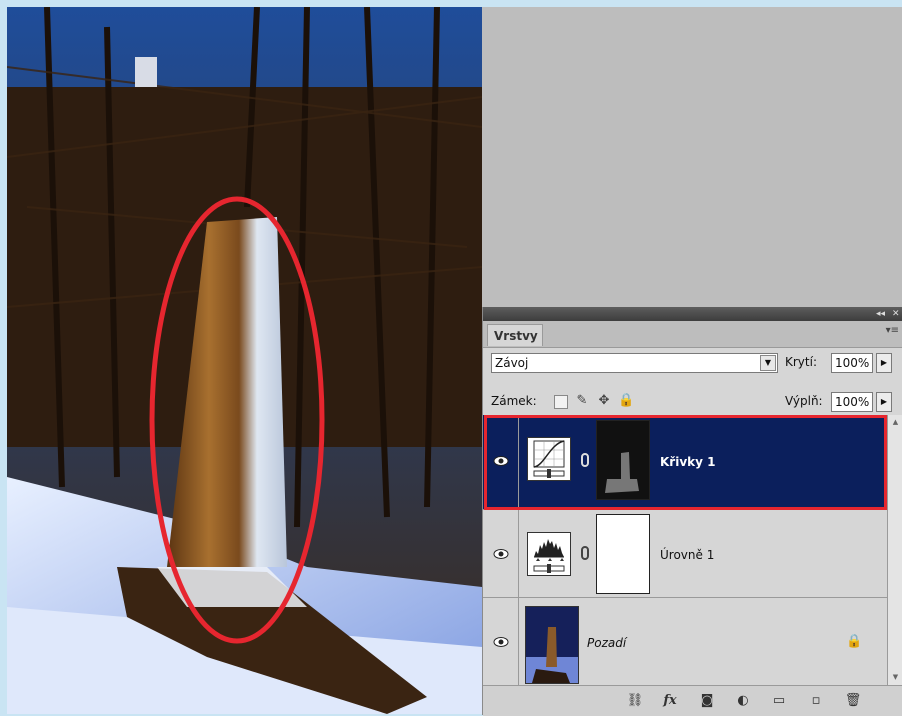  I want to click on panel-menu-icon: ▾≡, so click(892, 330).